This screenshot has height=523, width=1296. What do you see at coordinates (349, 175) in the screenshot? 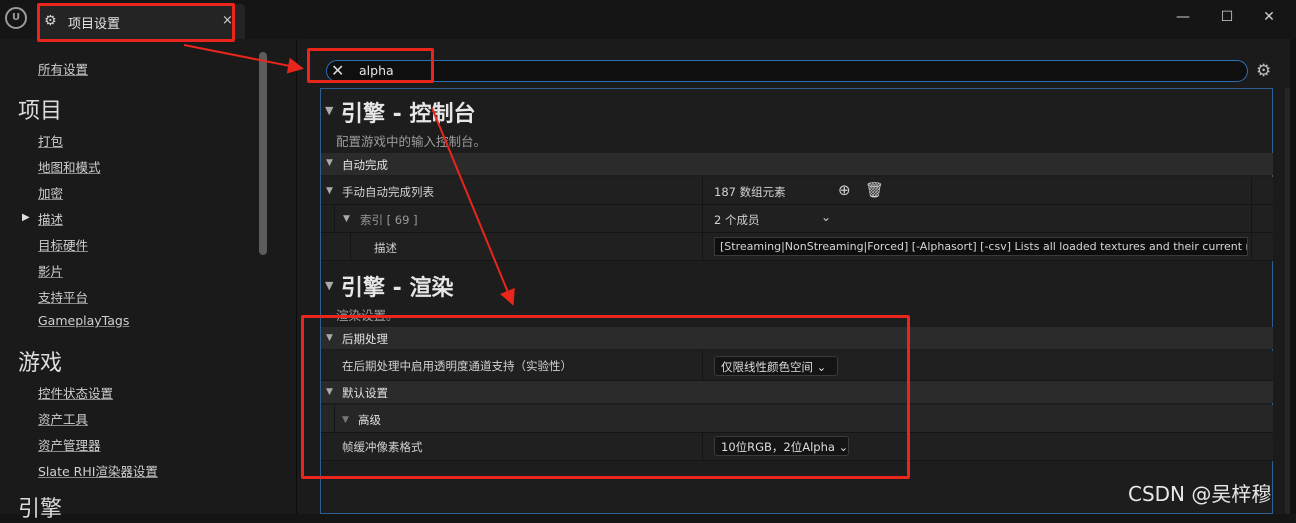
I see `annotation-arrows` at bounding box center [349, 175].